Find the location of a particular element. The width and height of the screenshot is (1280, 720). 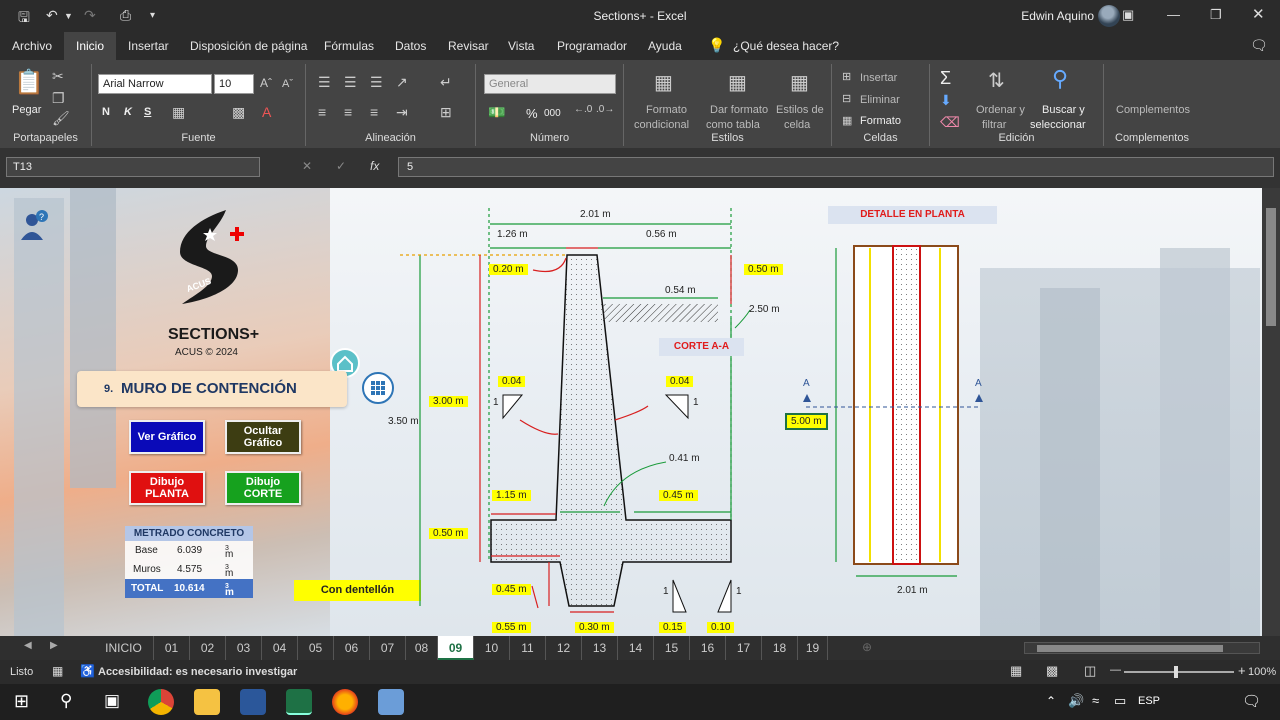

format-cells-label: Formato is located at coordinates (880, 121).